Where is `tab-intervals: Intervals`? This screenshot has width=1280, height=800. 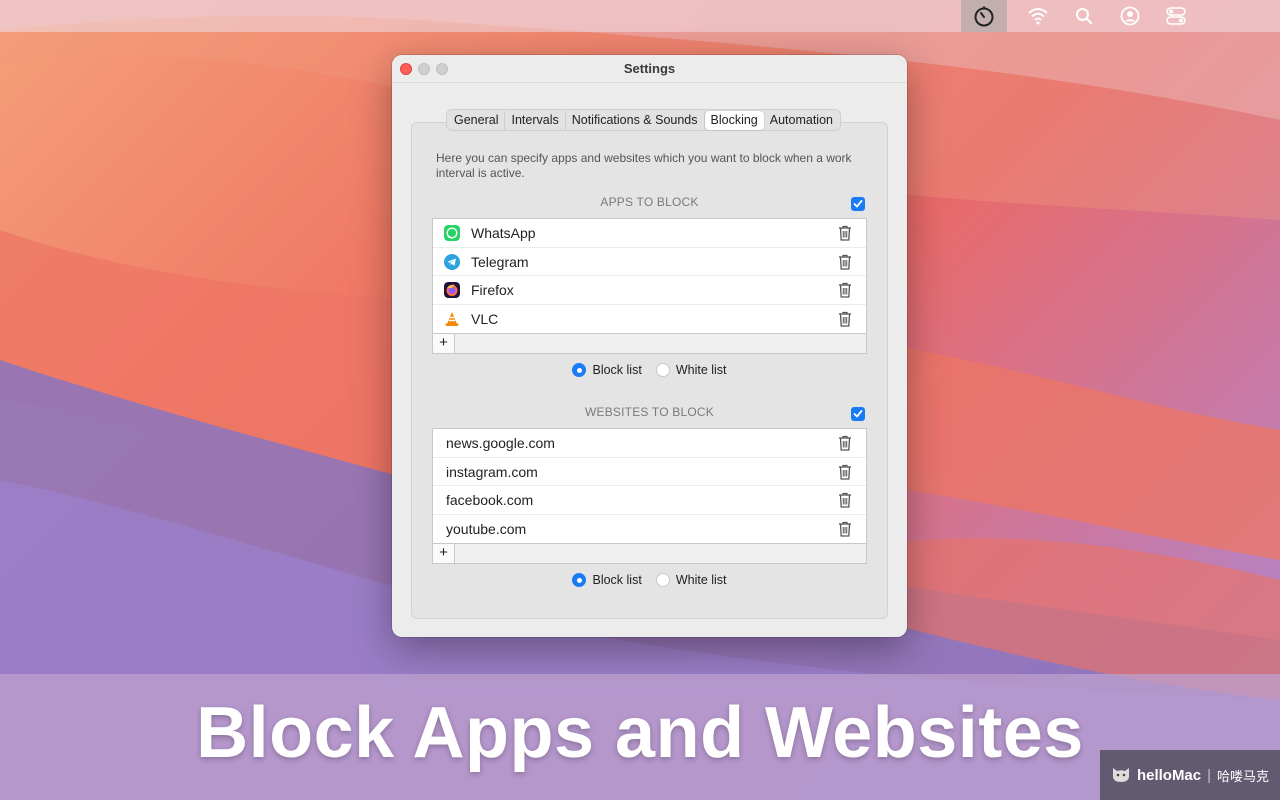
tab-intervals: Intervals is located at coordinates (535, 120).